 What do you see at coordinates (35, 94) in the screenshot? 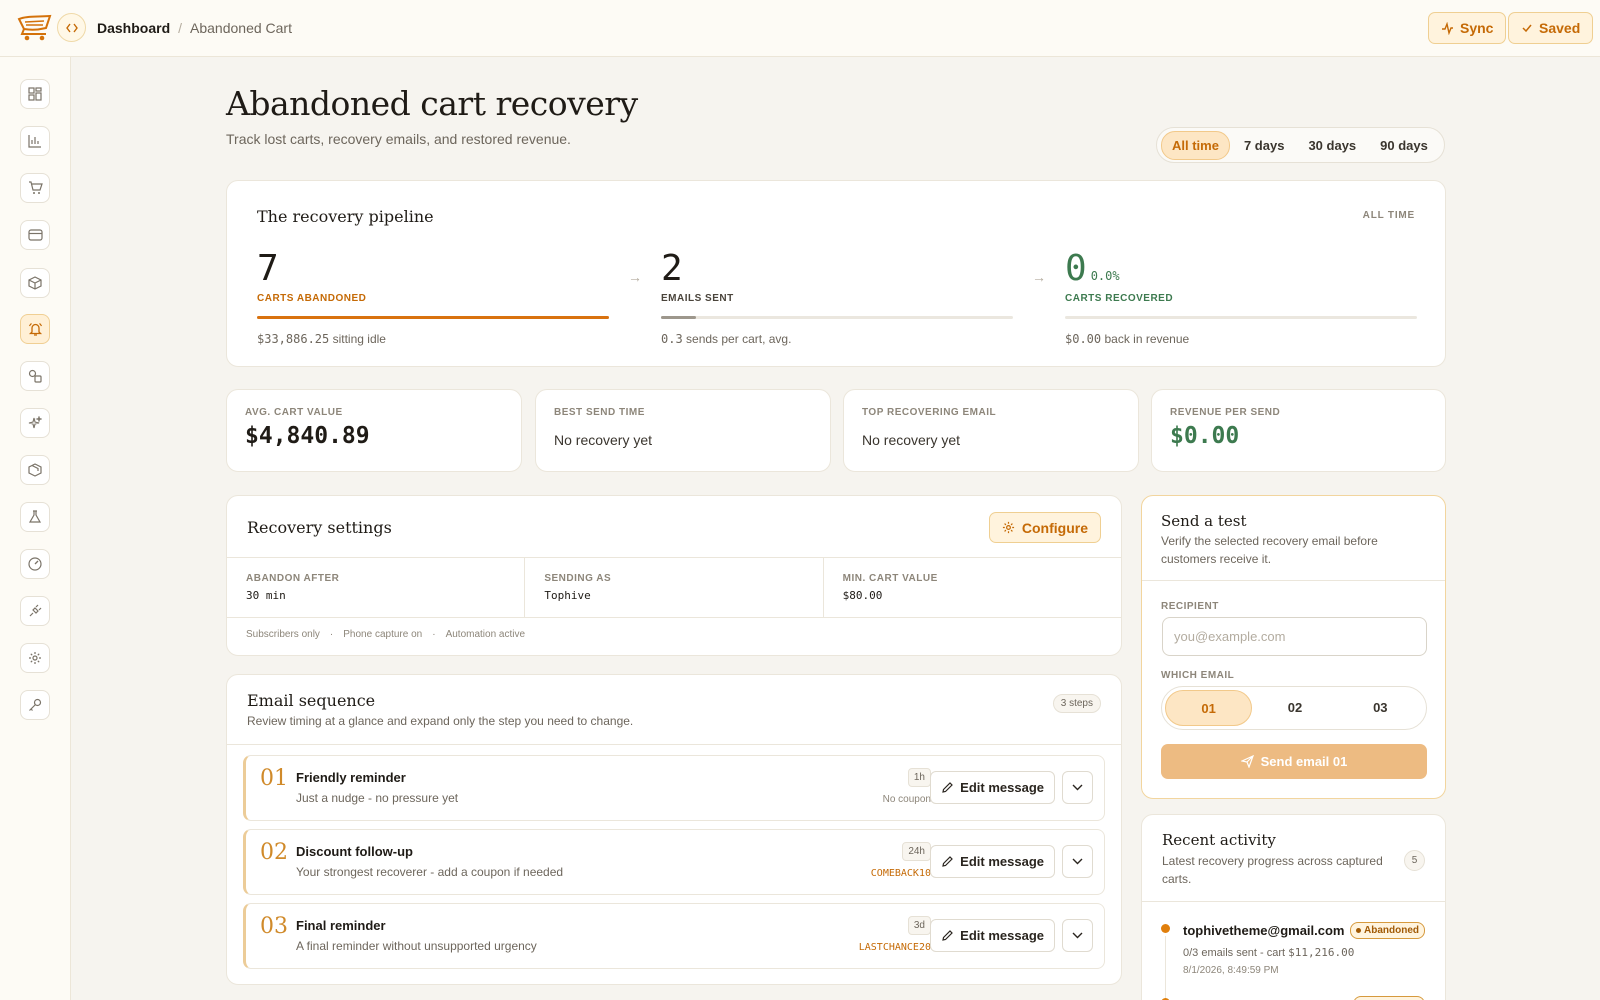
I see `grid-icon` at bounding box center [35, 94].